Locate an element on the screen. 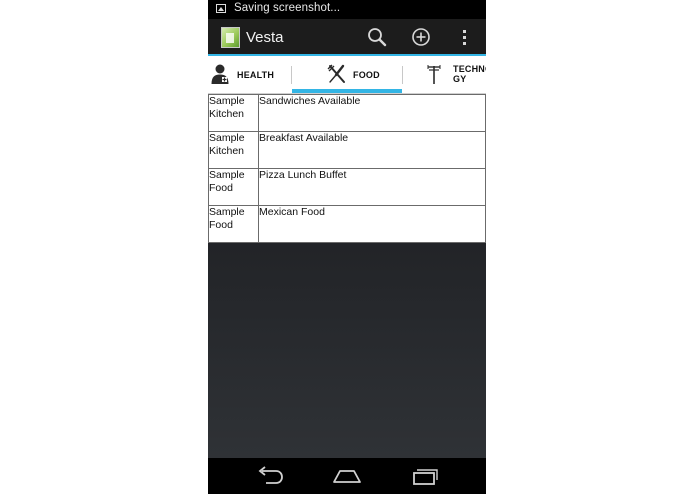 The height and width of the screenshot is (494, 695). listing-description-cell: Breakfast Available is located at coordinates (372, 150).